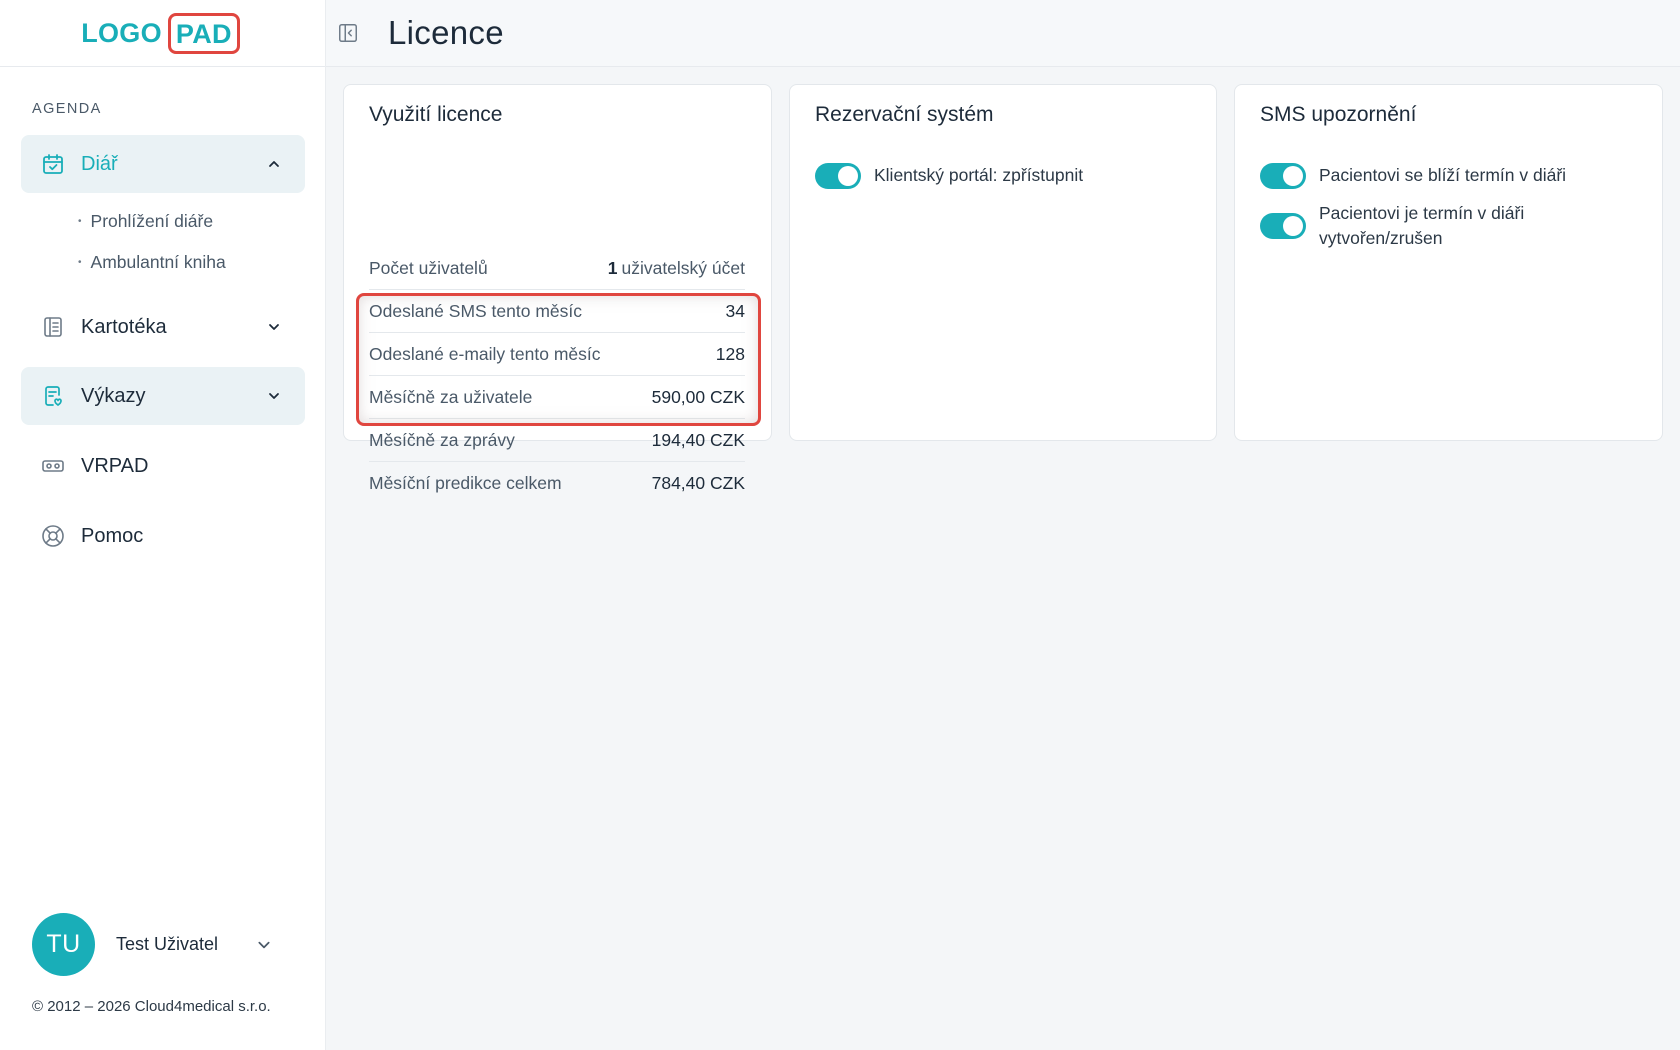 The image size is (1680, 1050). Describe the element at coordinates (163, 466) in the screenshot. I see `sidebar-item-vrpad: VRPAD` at that location.